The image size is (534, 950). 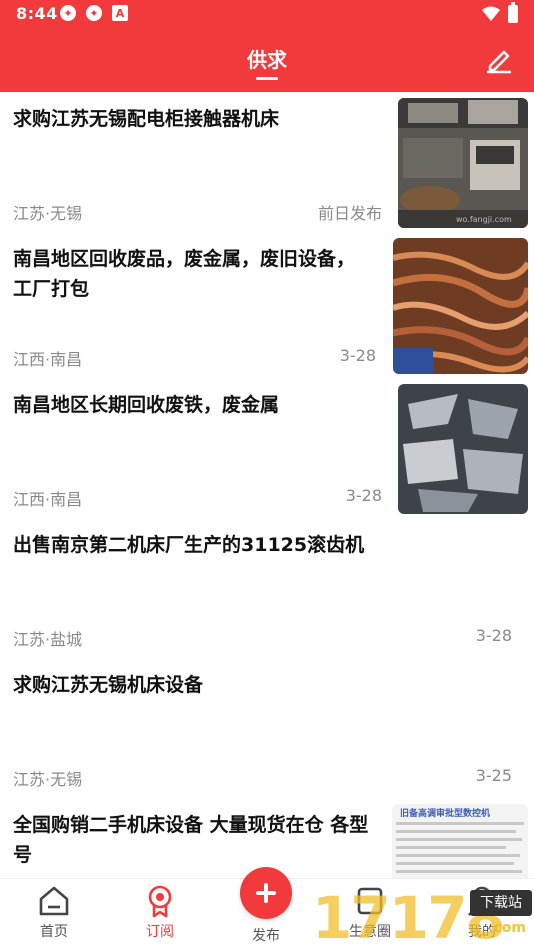 I want to click on item-title: 求购江苏无锡机床设备, so click(x=108, y=685).